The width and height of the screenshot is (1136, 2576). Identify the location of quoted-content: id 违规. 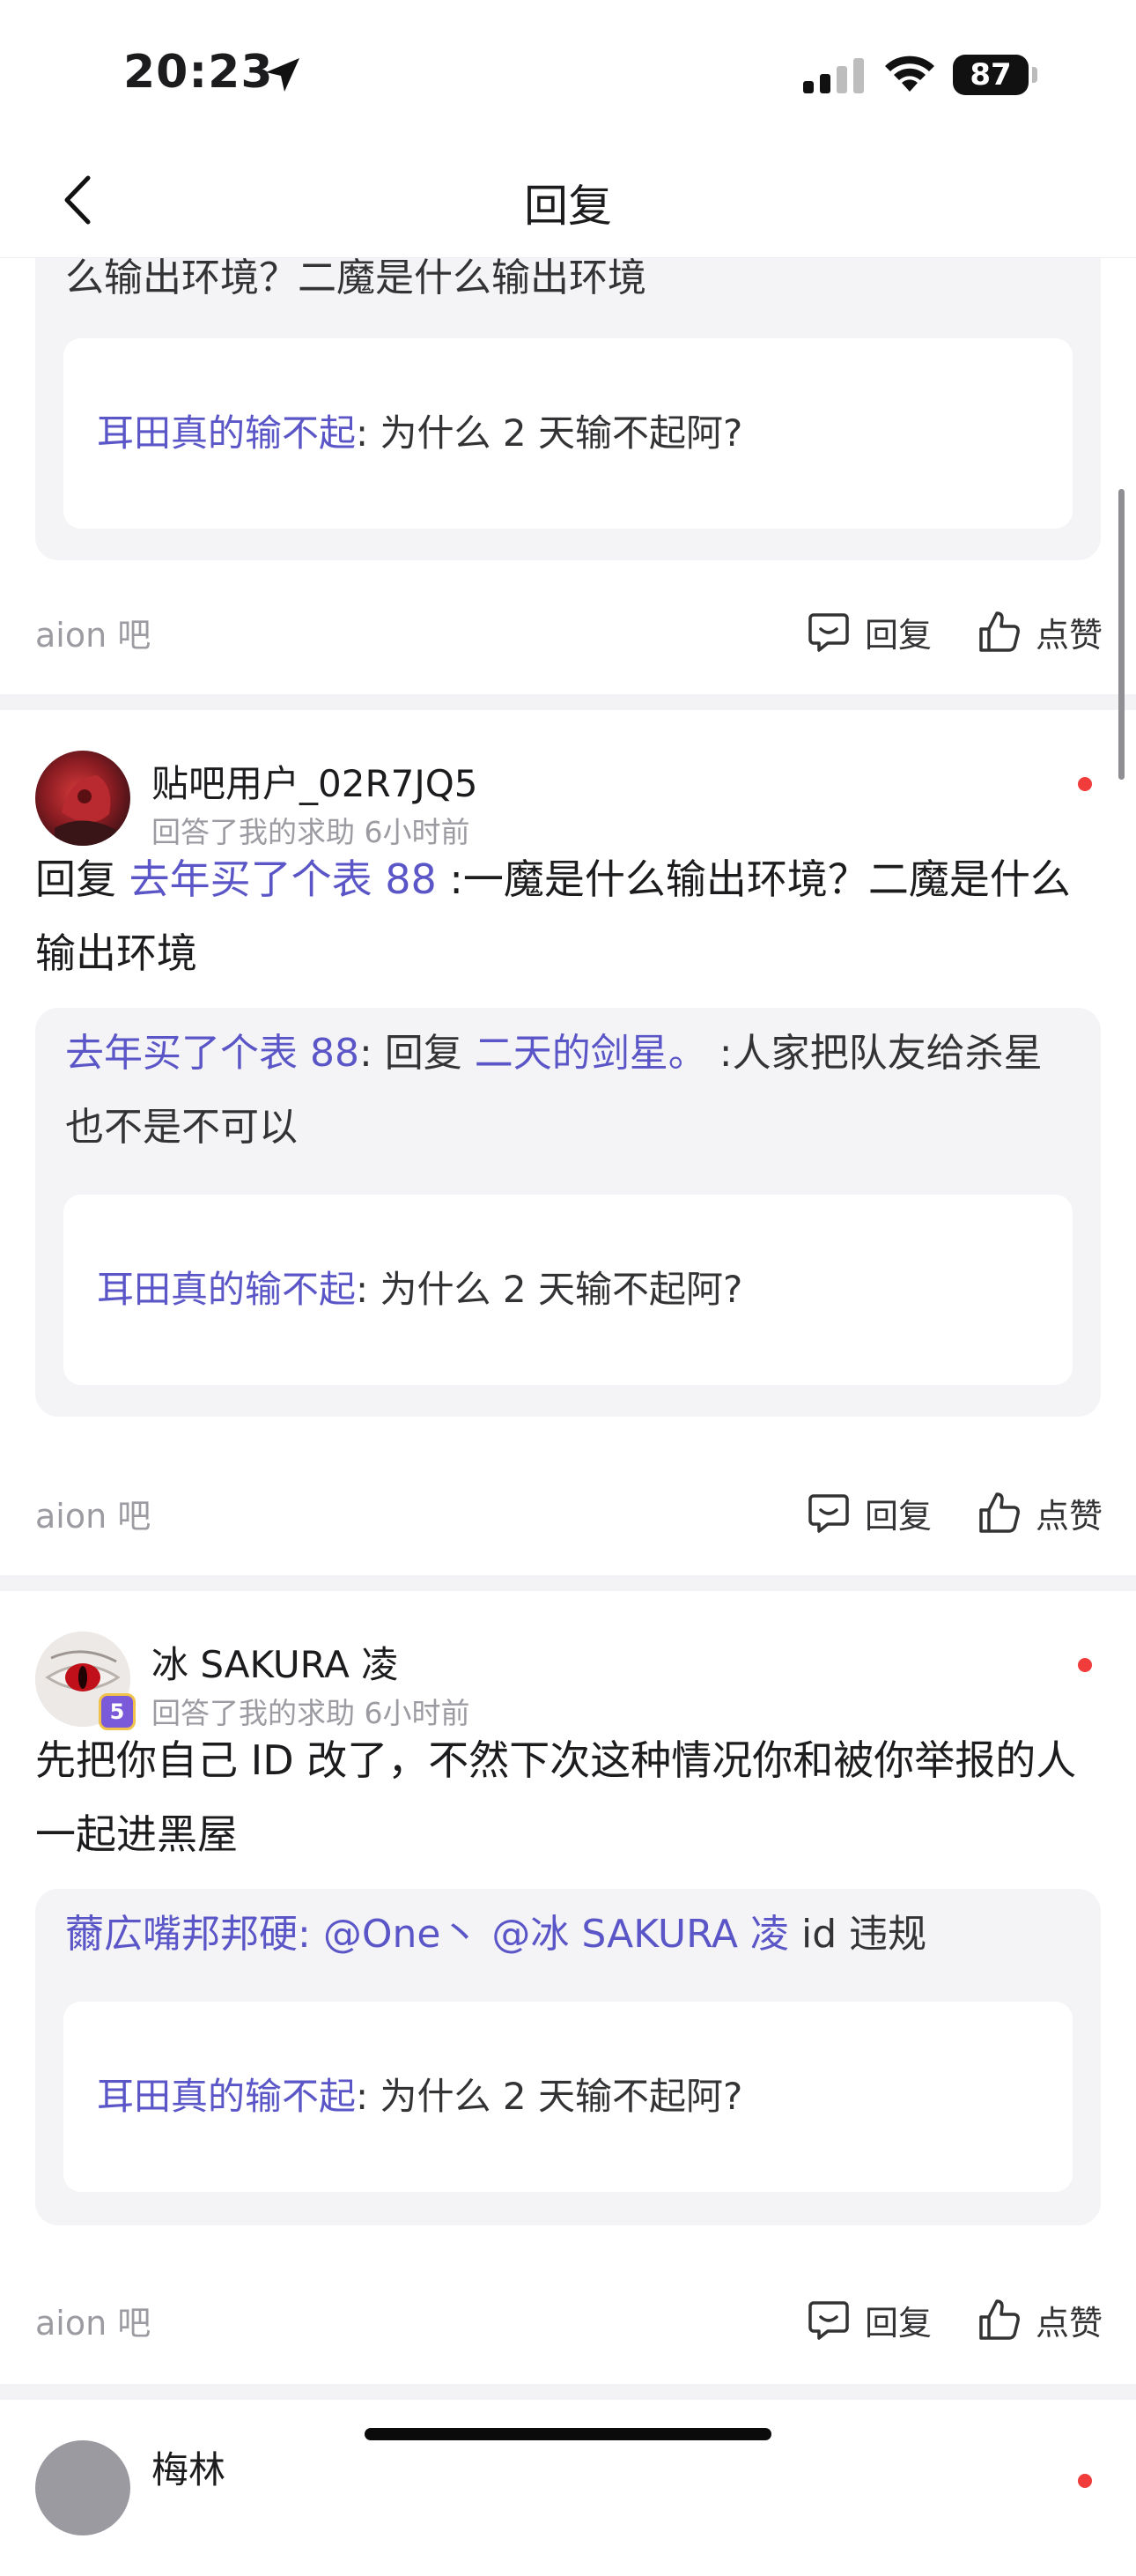
(858, 1935).